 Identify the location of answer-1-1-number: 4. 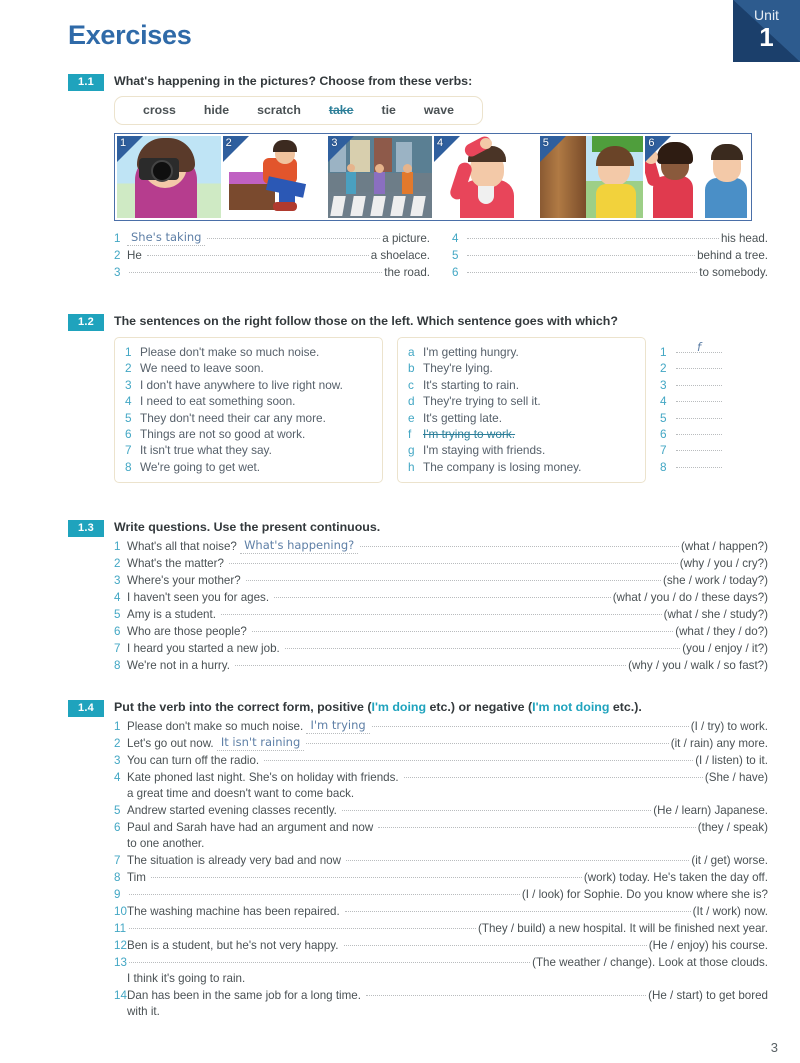
(455, 238).